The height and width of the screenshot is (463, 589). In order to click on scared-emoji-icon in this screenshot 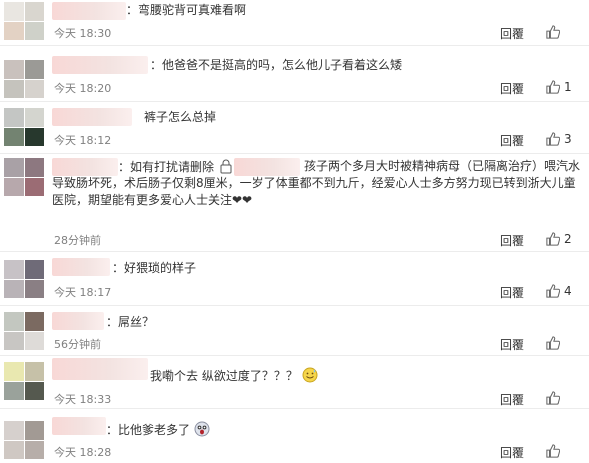, I will do `click(202, 429)`.